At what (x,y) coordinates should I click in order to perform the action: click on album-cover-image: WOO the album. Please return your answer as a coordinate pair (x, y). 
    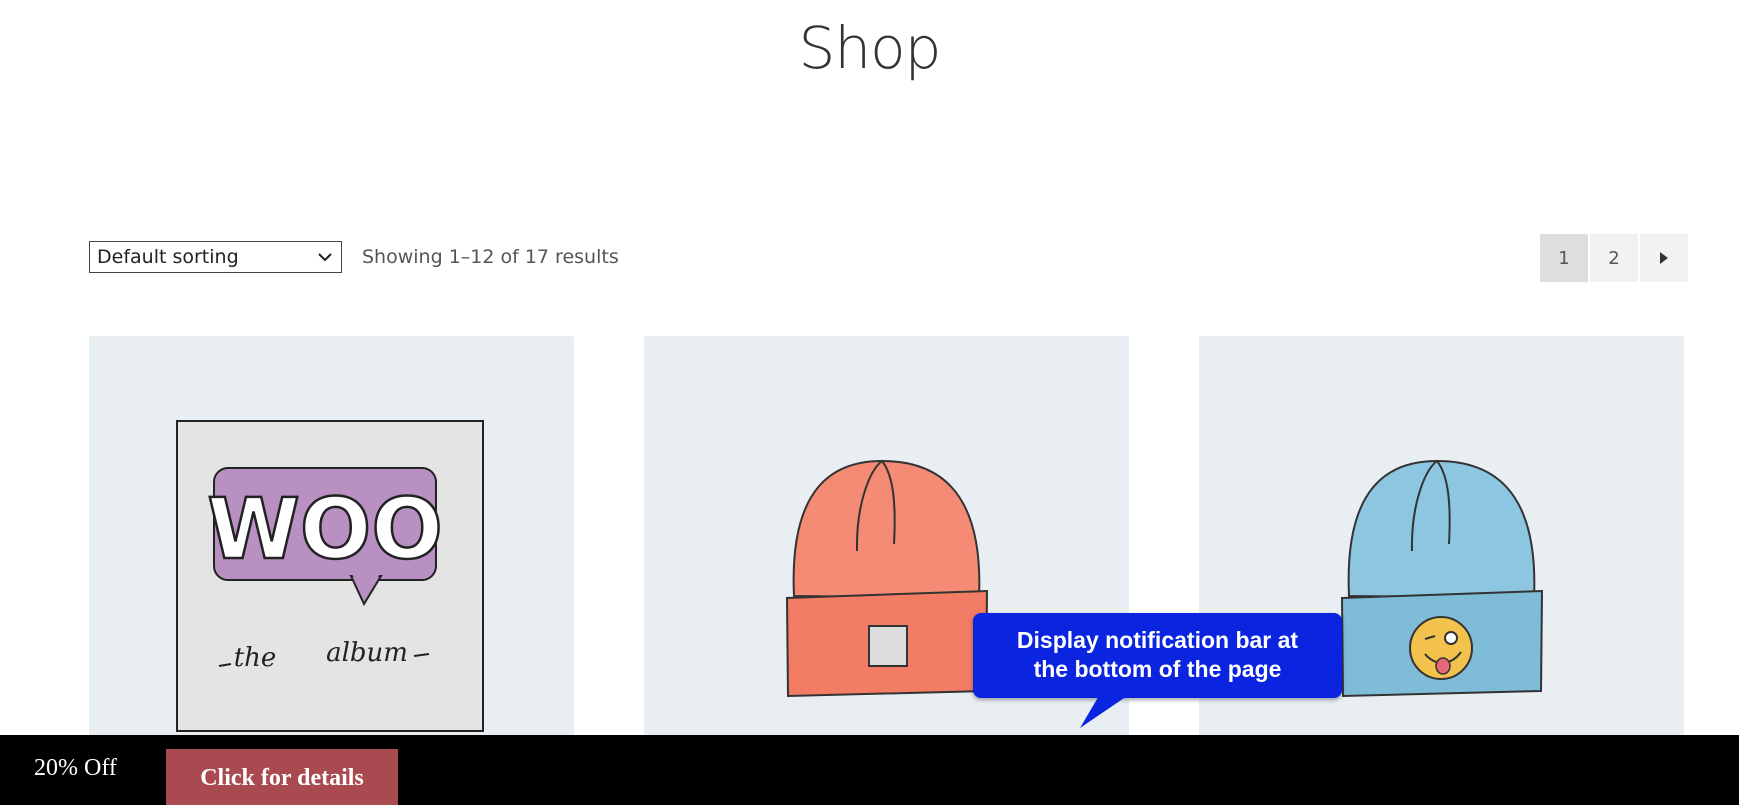
    Looking at the image, I should click on (330, 576).